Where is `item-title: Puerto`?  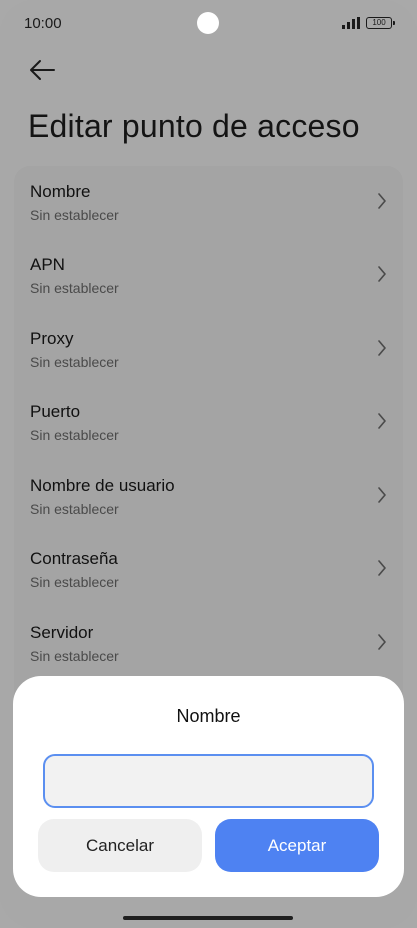 item-title: Puerto is located at coordinates (55, 411).